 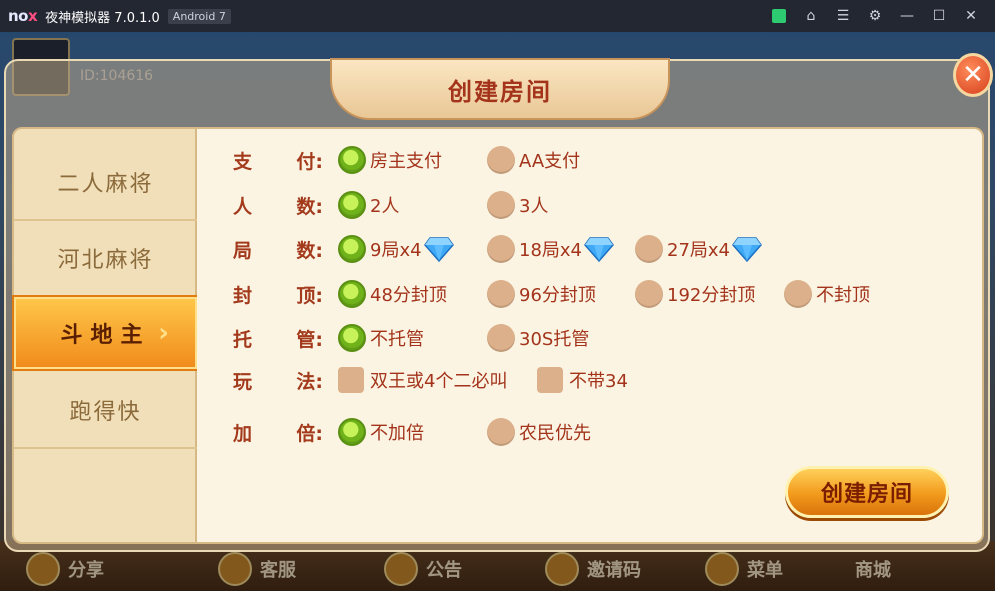 What do you see at coordinates (105, 259) in the screenshot?
I see `sidebar-item-hebei-majiang: 河北麻将` at bounding box center [105, 259].